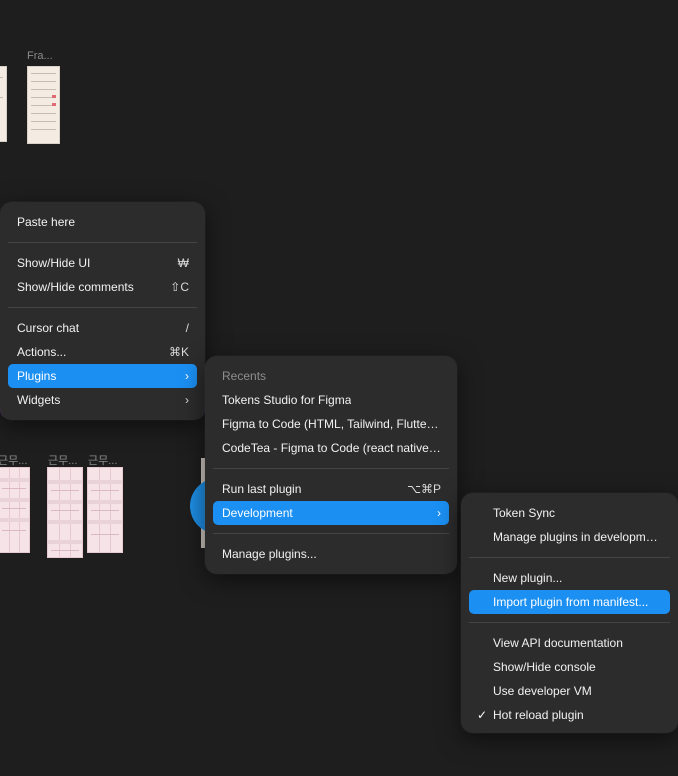 The width and height of the screenshot is (678, 776). I want to click on menu-item-development: Development ›, so click(331, 513).